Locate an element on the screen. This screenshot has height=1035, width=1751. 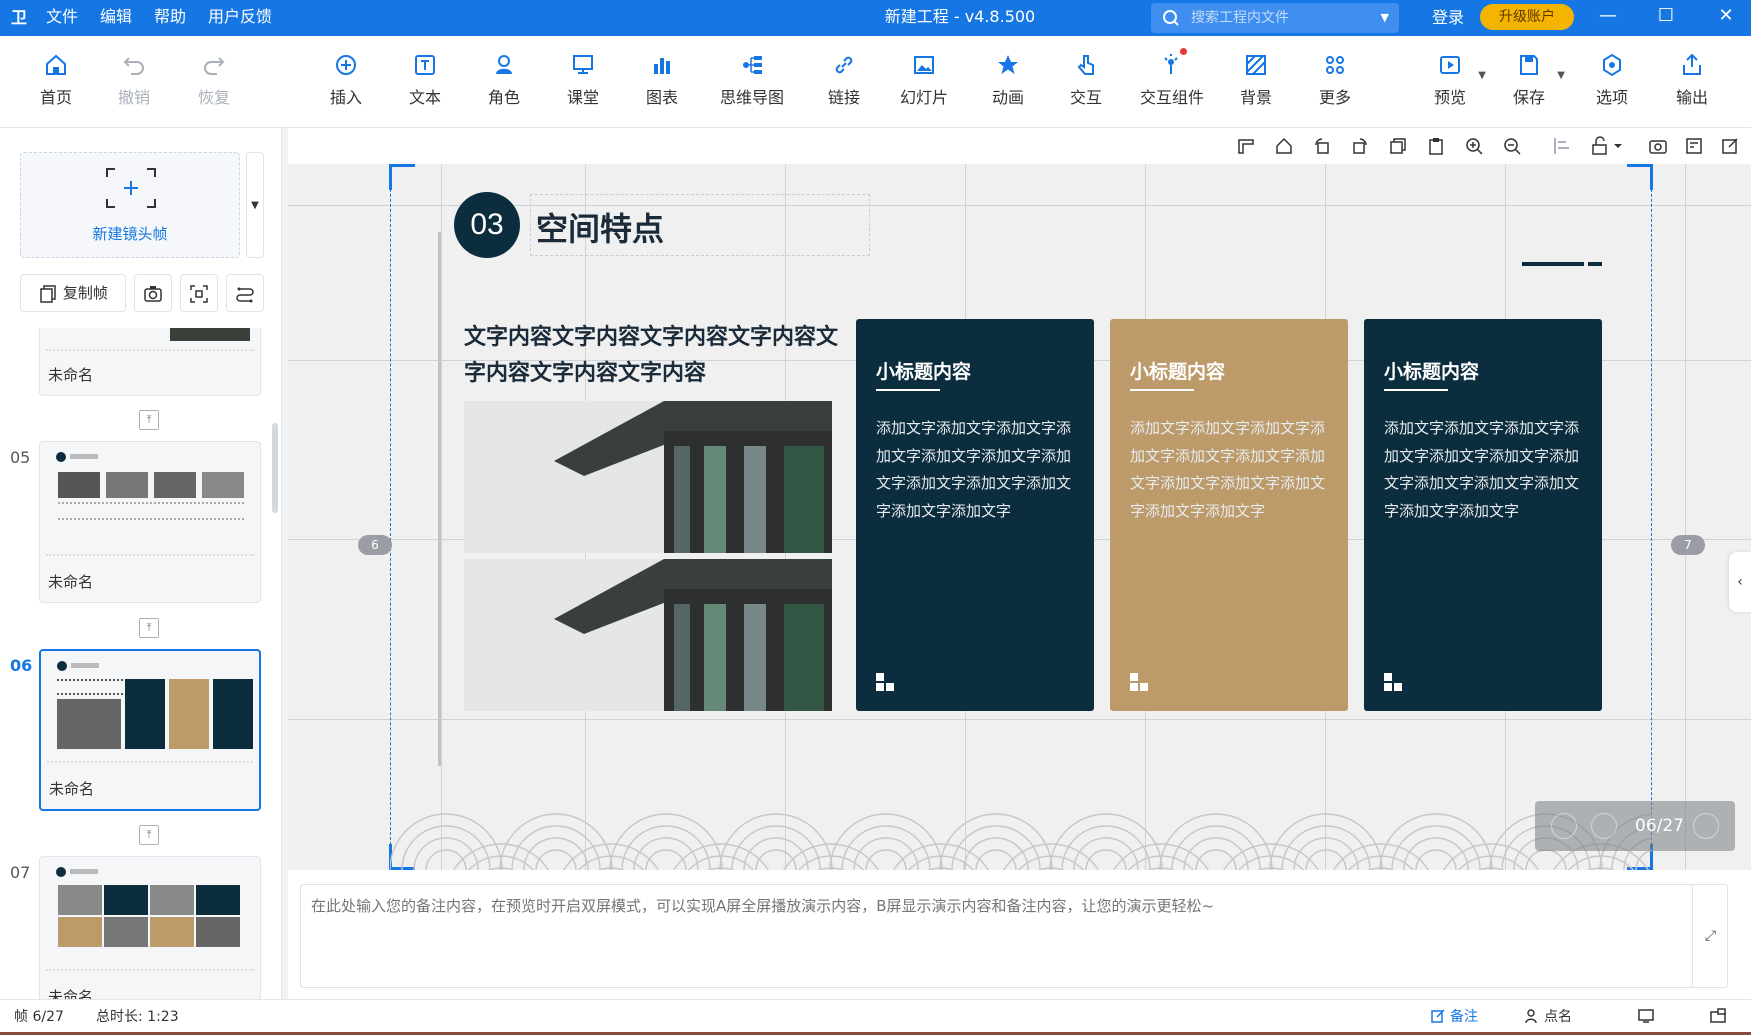
link-button: 链接 is located at coordinates (844, 80).